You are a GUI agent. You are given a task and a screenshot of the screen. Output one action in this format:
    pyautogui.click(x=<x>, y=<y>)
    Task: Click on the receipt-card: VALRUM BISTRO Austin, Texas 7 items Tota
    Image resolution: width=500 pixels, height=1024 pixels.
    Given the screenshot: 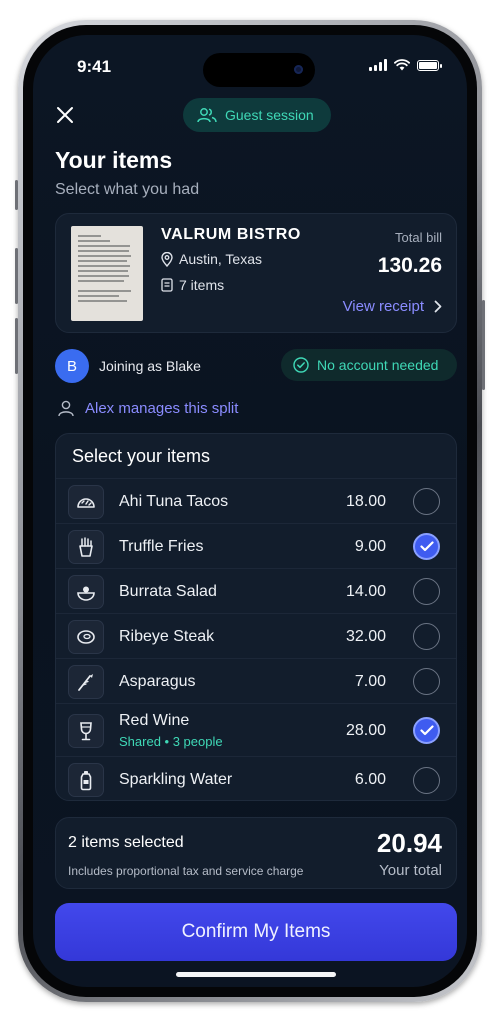 What is the action you would take?
    pyautogui.click(x=256, y=273)
    